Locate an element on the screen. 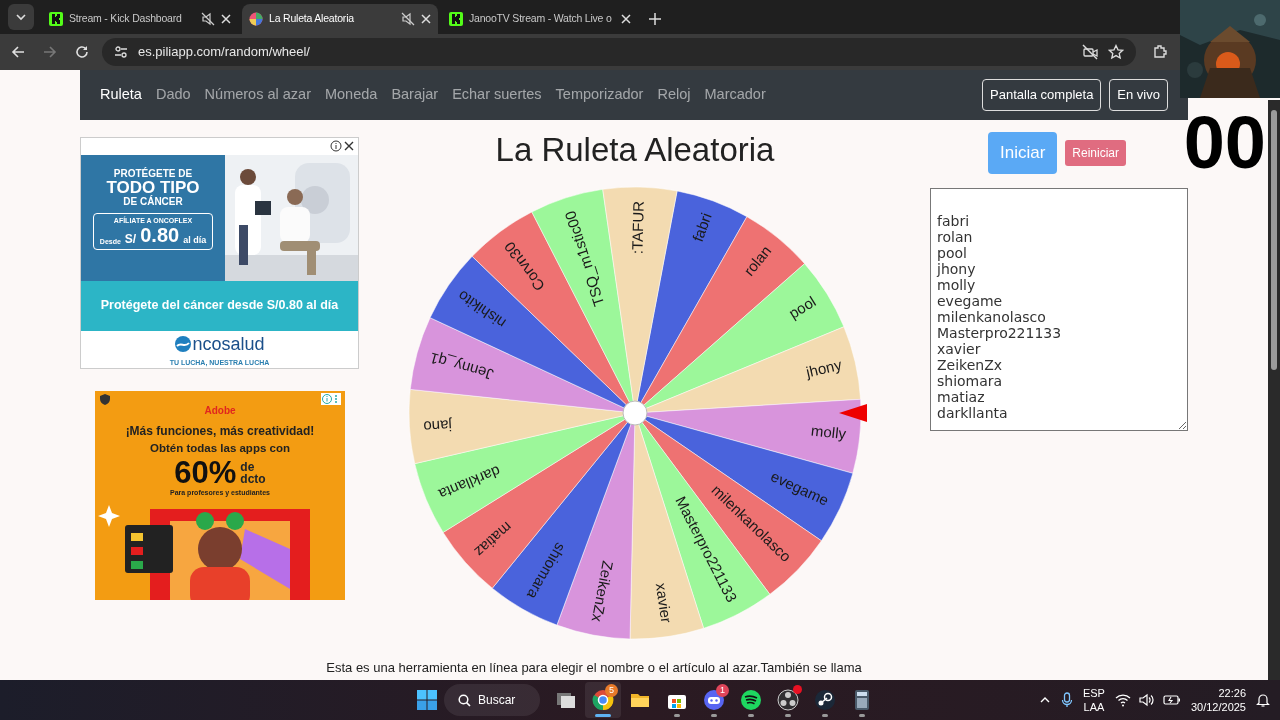 Image resolution: width=1280 pixels, height=720 pixels. nav-link: Reloj is located at coordinates (674, 95).